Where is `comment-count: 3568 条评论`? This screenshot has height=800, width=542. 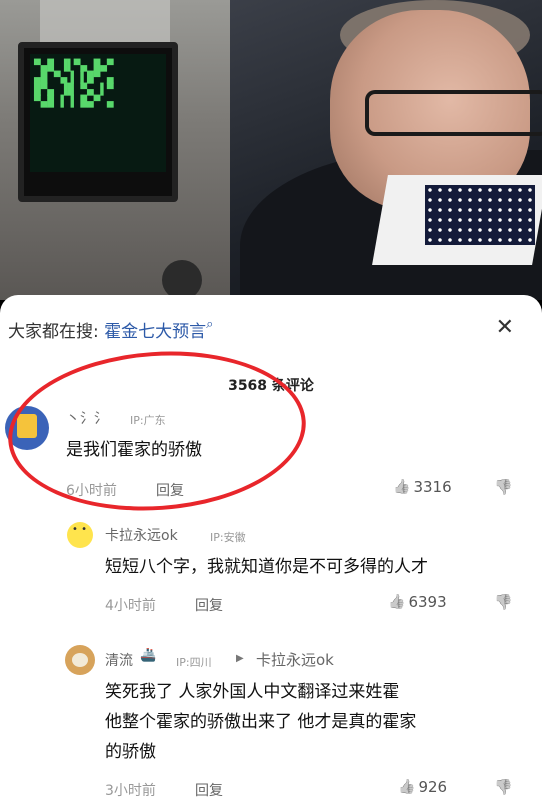
comment-count: 3568 条评论 is located at coordinates (271, 386).